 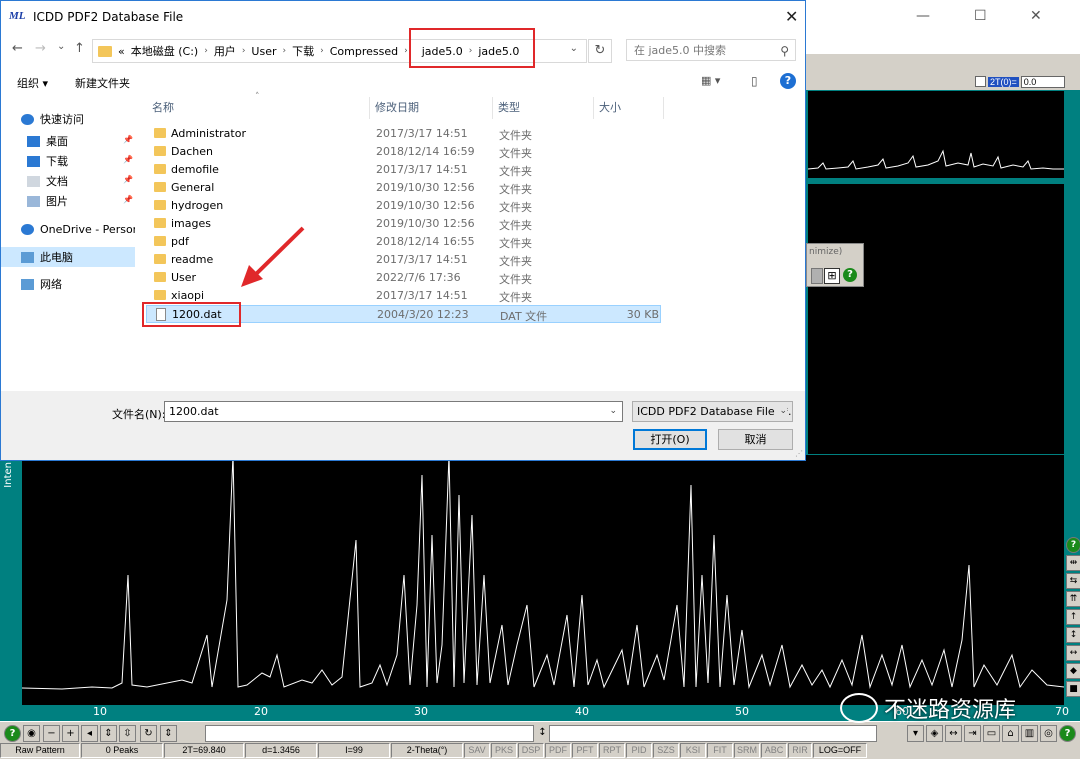 I want to click on open-button: 打开(O), so click(x=670, y=439).